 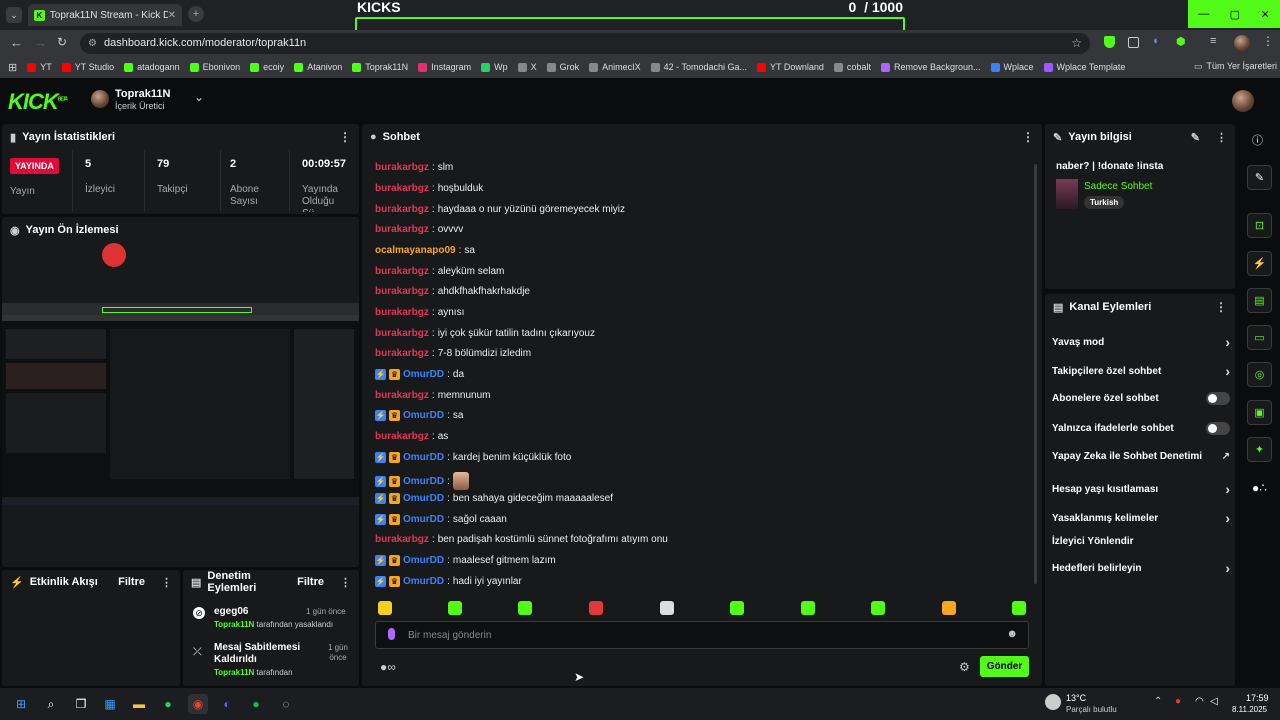 I want to click on send-button: Gönder, so click(x=1004, y=666).